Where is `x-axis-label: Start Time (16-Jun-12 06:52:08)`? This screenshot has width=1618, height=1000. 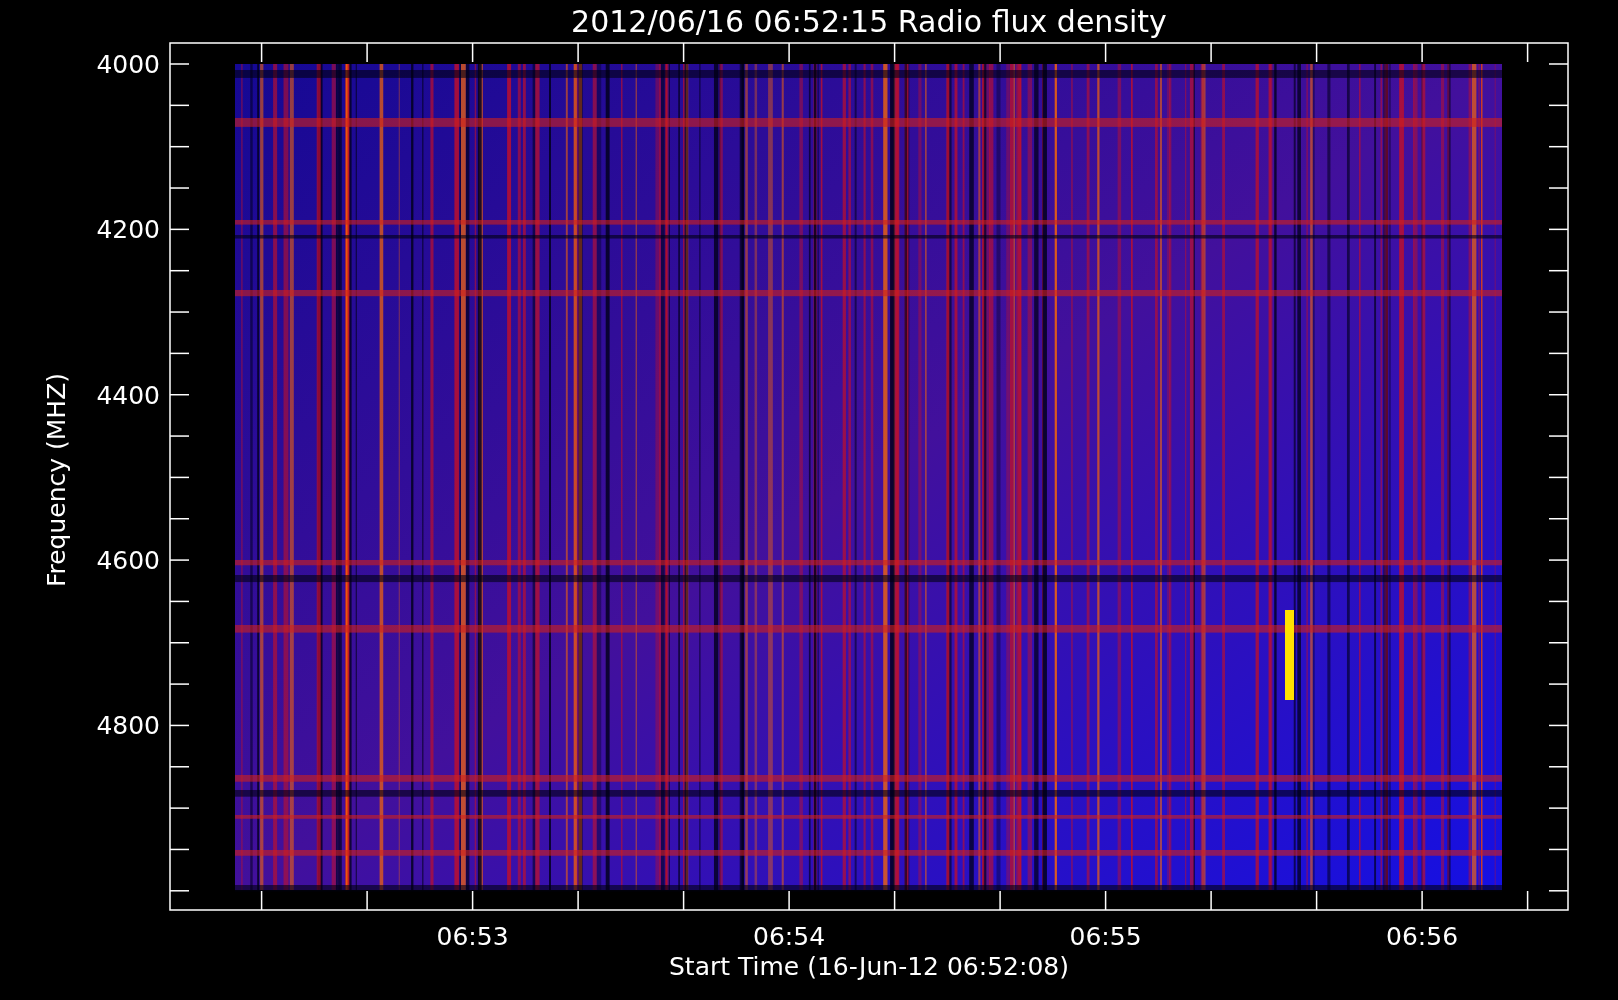
x-axis-label: Start Time (16-Jun-12 06:52:08) is located at coordinates (869, 966).